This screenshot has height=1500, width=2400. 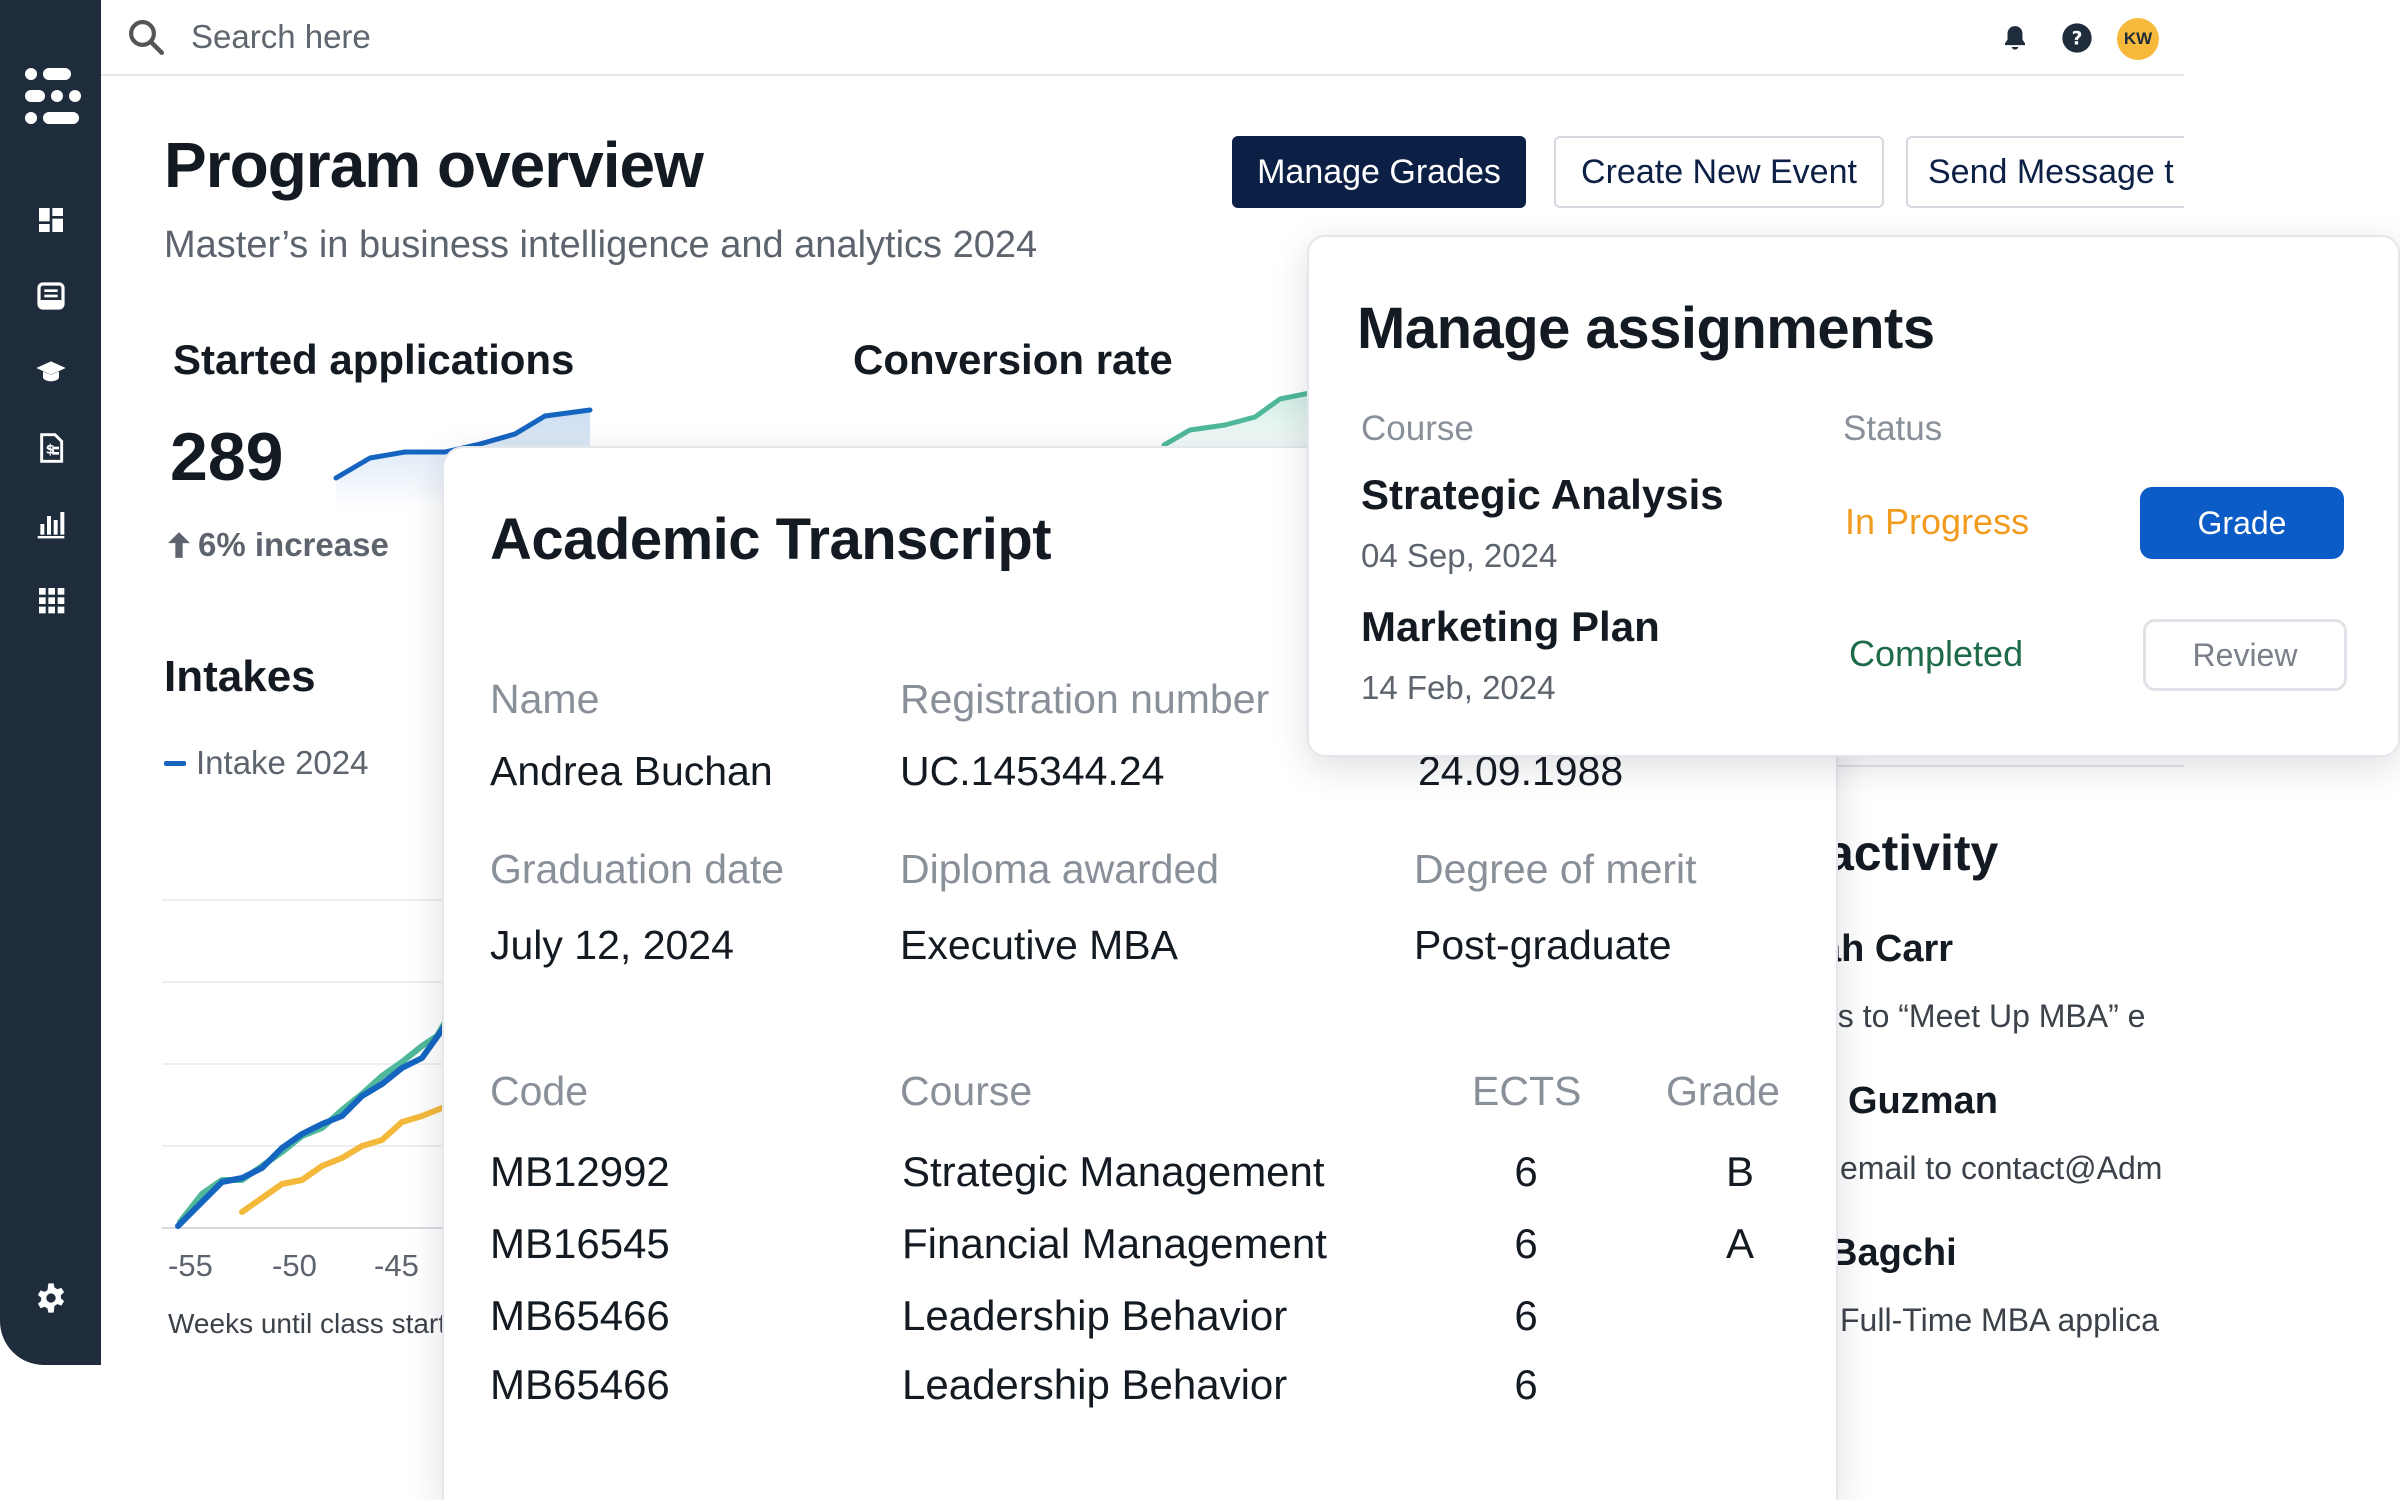 I want to click on sidebar-item-apps, so click(x=51, y=600).